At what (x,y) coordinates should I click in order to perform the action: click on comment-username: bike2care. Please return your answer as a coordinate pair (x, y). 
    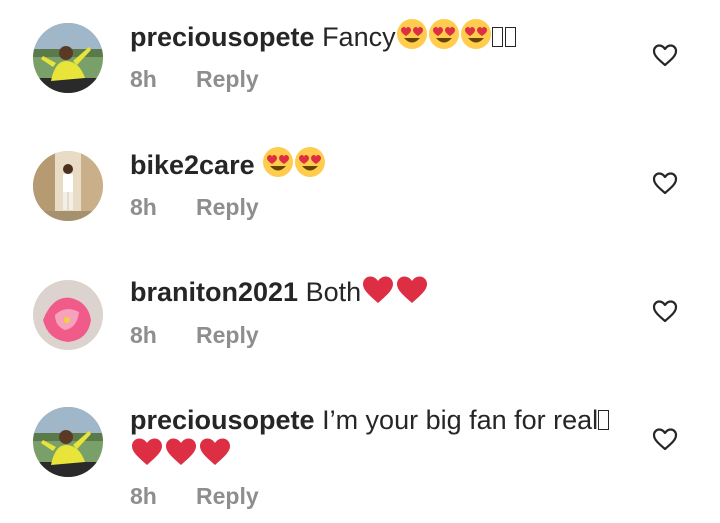
    Looking at the image, I should click on (192, 165).